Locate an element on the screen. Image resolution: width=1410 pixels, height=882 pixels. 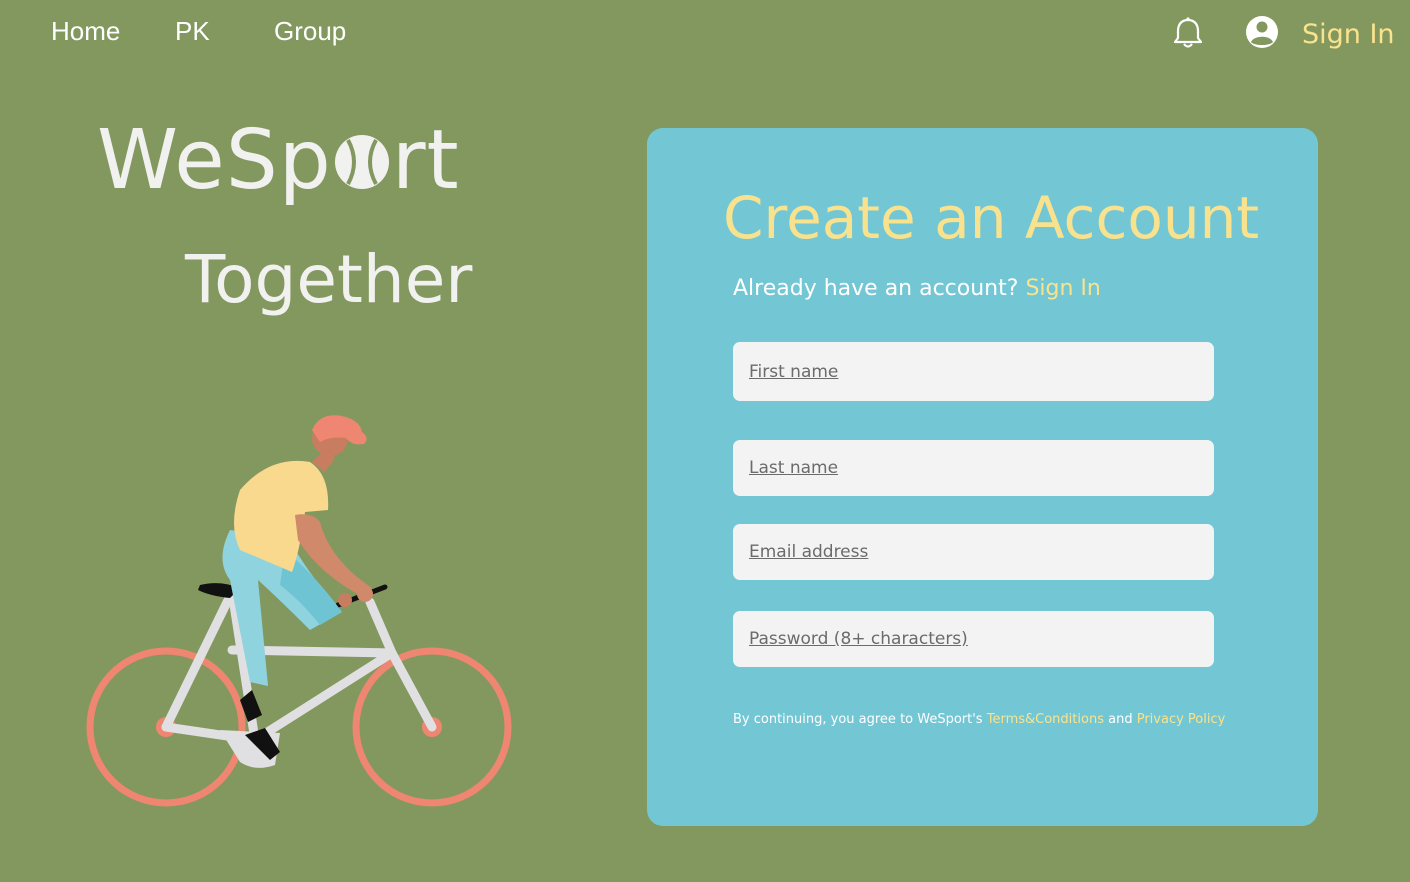
form-title: Create an Account is located at coordinates (991, 218).